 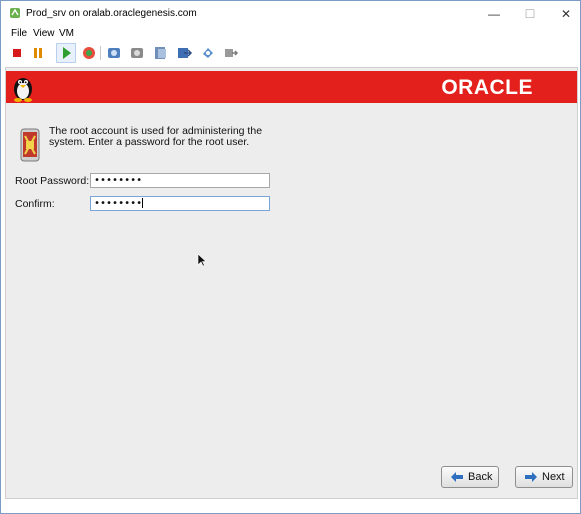 What do you see at coordinates (290, 505) in the screenshot?
I see `status-bar` at bounding box center [290, 505].